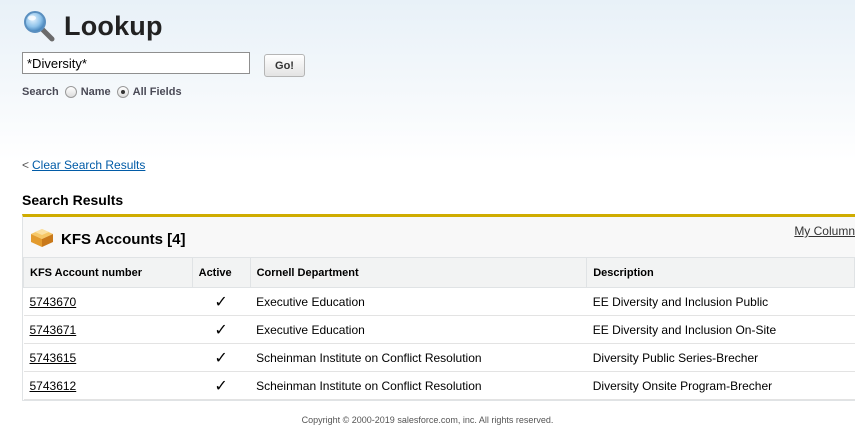  Describe the element at coordinates (96, 92) in the screenshot. I see `name-radio-label: Name` at that location.